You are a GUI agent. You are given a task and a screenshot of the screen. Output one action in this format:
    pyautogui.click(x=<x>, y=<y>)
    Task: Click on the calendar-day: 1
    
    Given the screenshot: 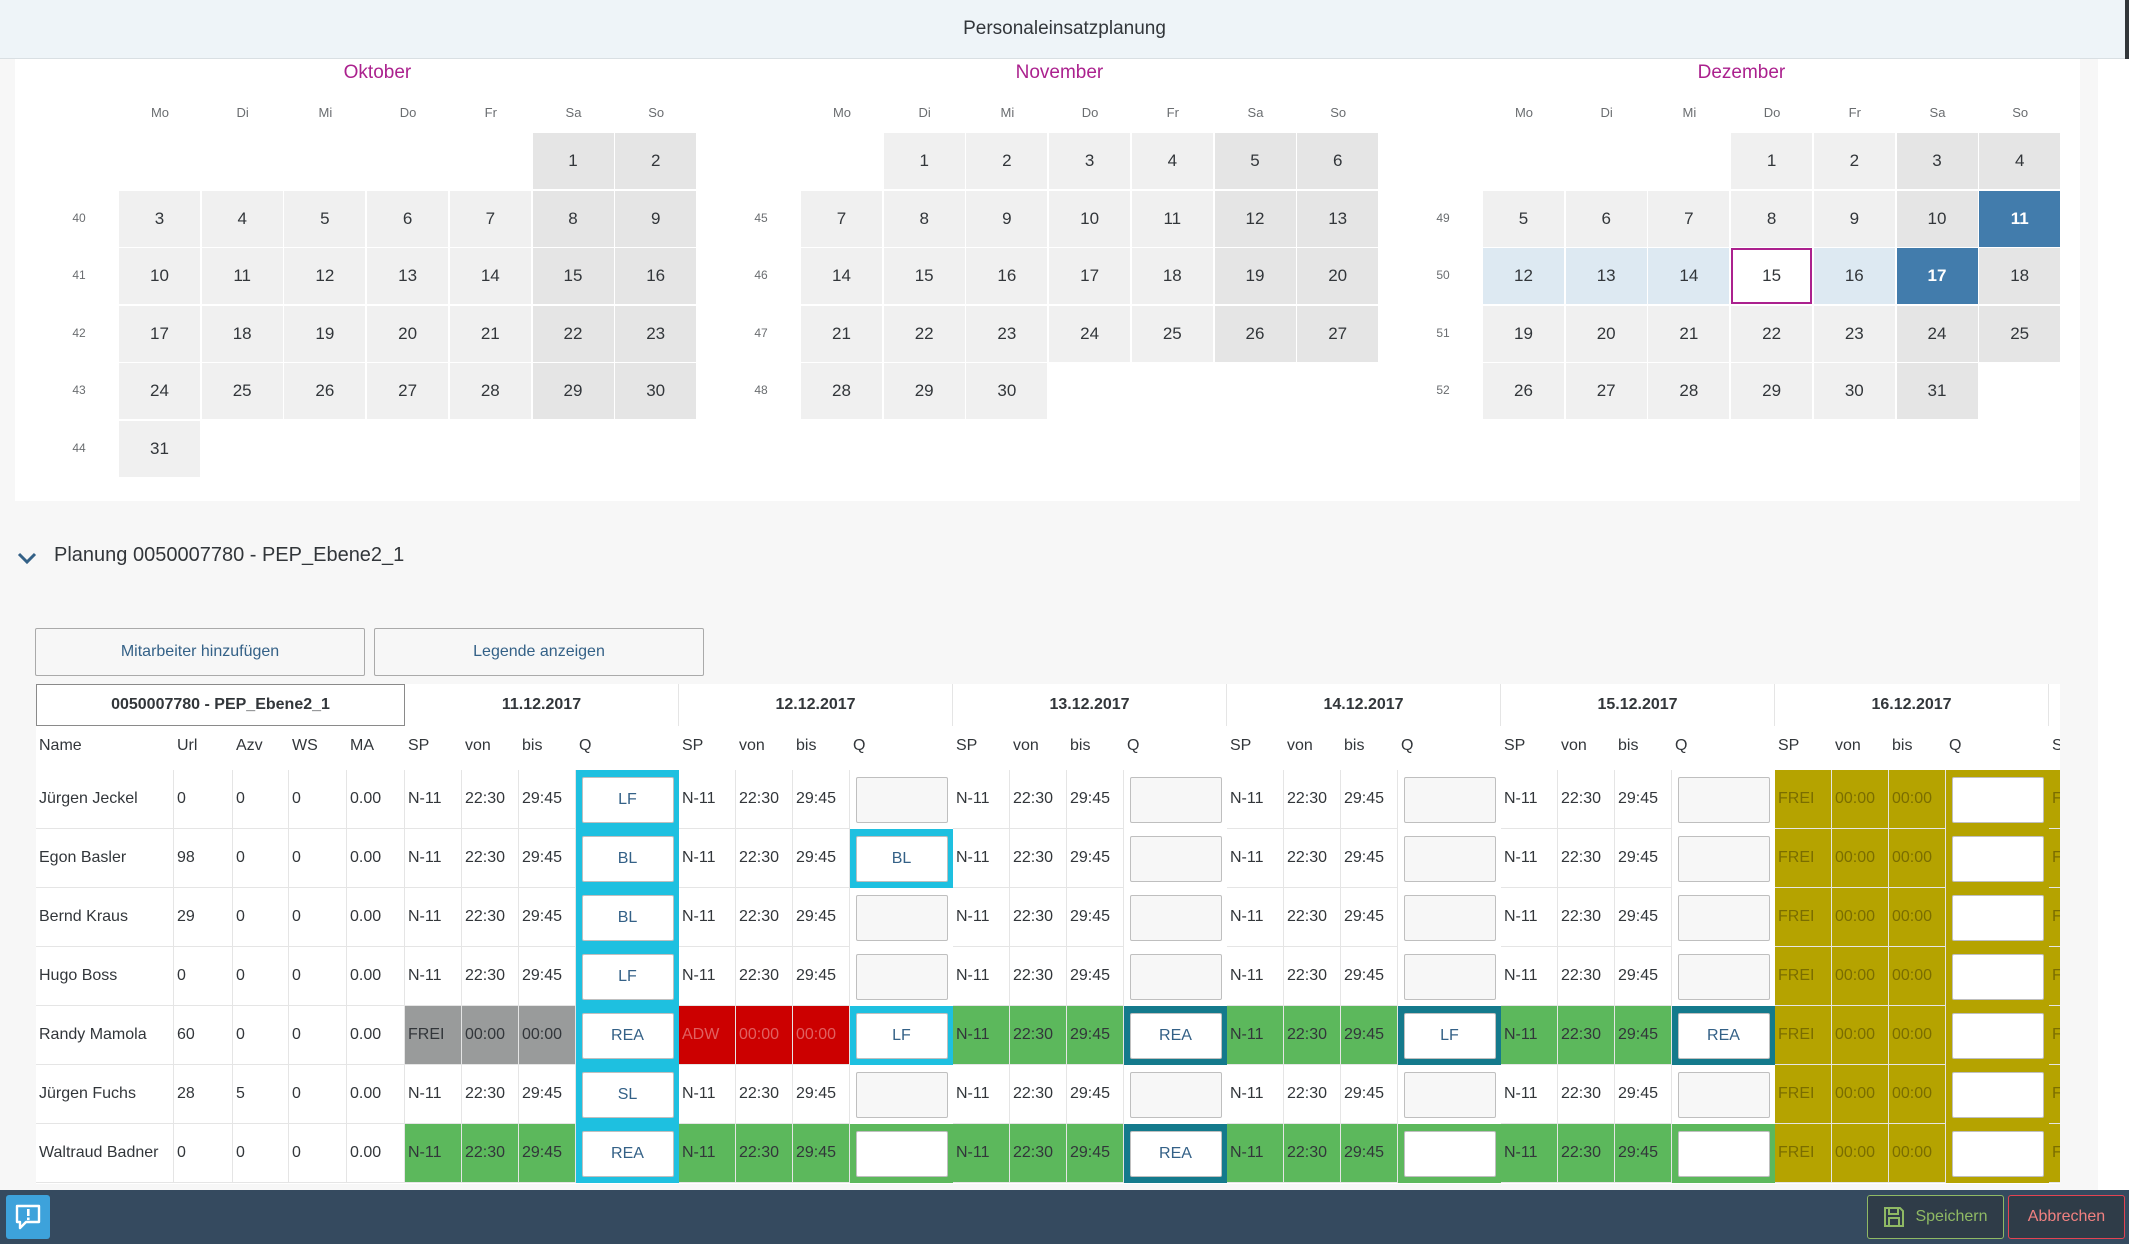 What is the action you would take?
    pyautogui.click(x=573, y=161)
    